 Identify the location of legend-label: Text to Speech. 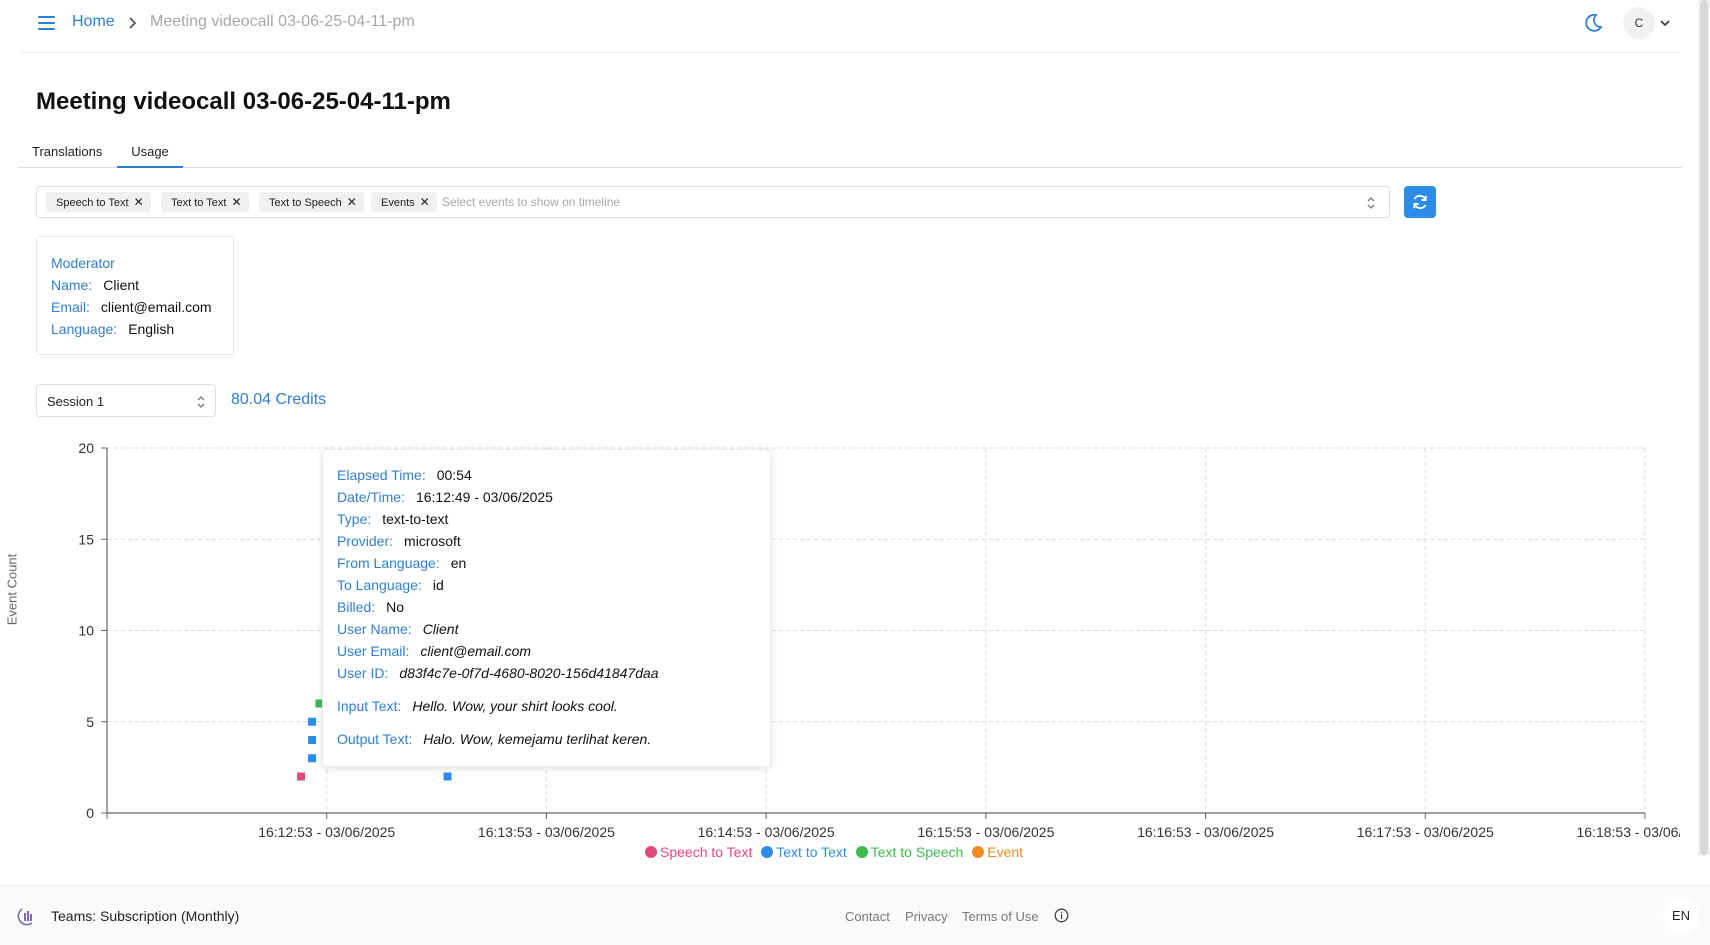
(917, 852).